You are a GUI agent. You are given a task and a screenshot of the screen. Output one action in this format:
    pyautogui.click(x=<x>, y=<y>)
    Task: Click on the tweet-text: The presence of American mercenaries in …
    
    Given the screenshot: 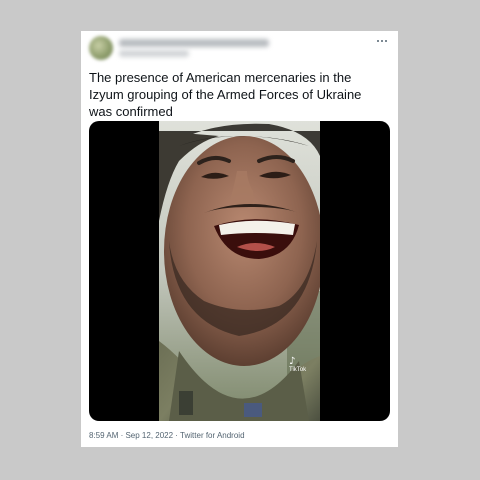 What is the action you would take?
    pyautogui.click(x=225, y=94)
    